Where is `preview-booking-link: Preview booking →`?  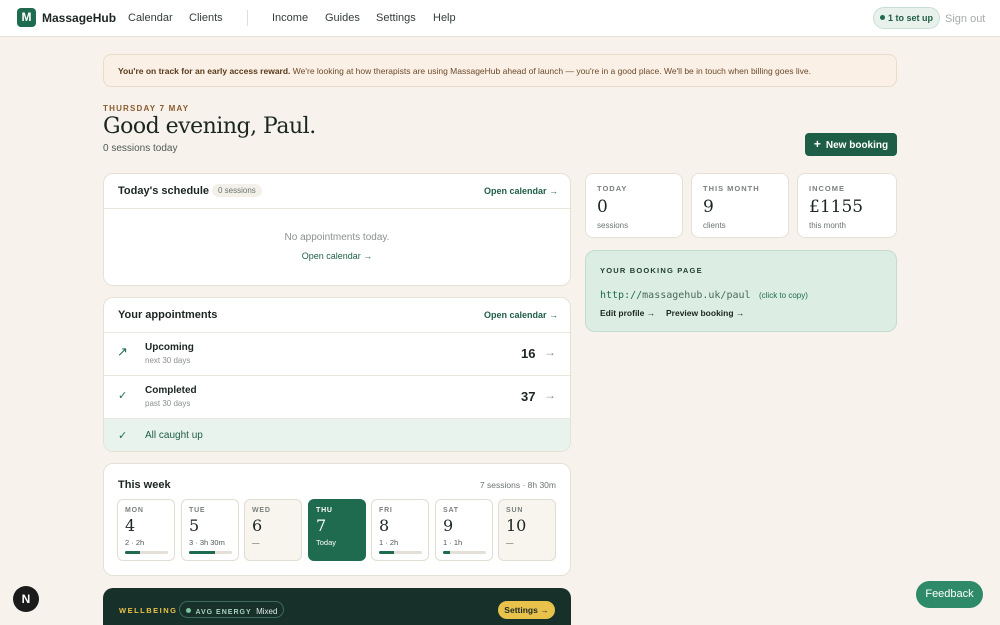 preview-booking-link: Preview booking → is located at coordinates (705, 313).